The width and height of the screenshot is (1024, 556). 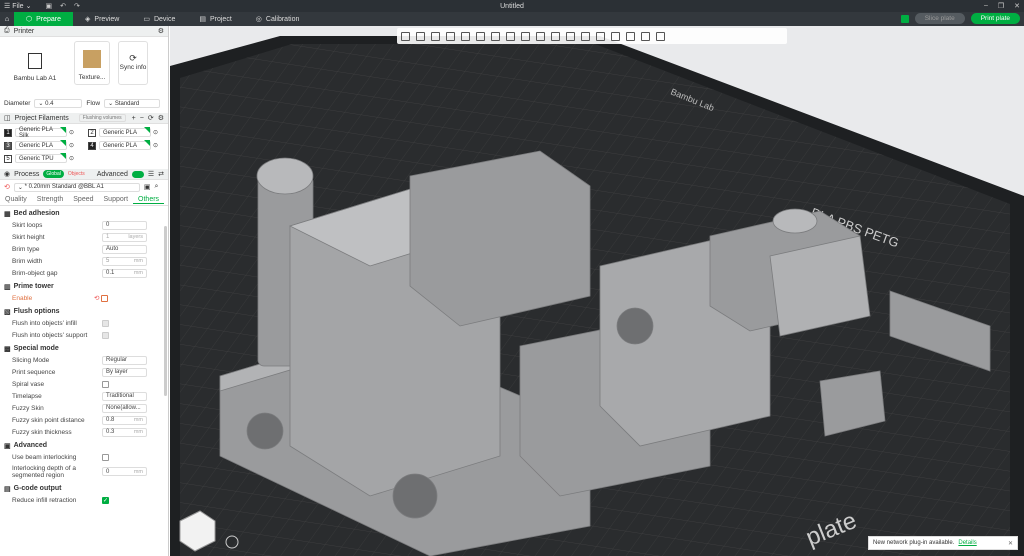 I want to click on process-preset-select: ⌄ * 0.20mm Standard @BBL A1, so click(x=76, y=187).